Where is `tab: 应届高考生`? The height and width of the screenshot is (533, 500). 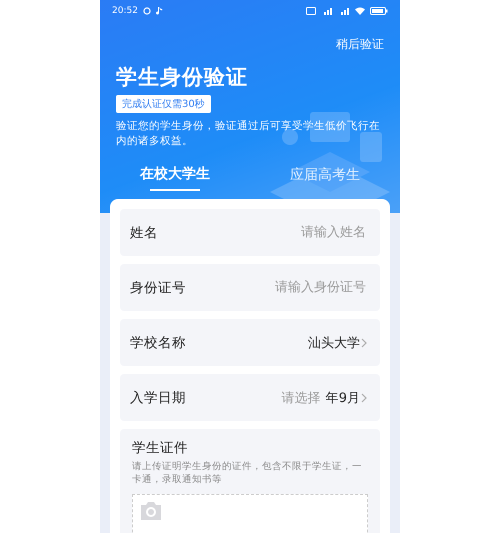 tab: 应届高考生 is located at coordinates (325, 177).